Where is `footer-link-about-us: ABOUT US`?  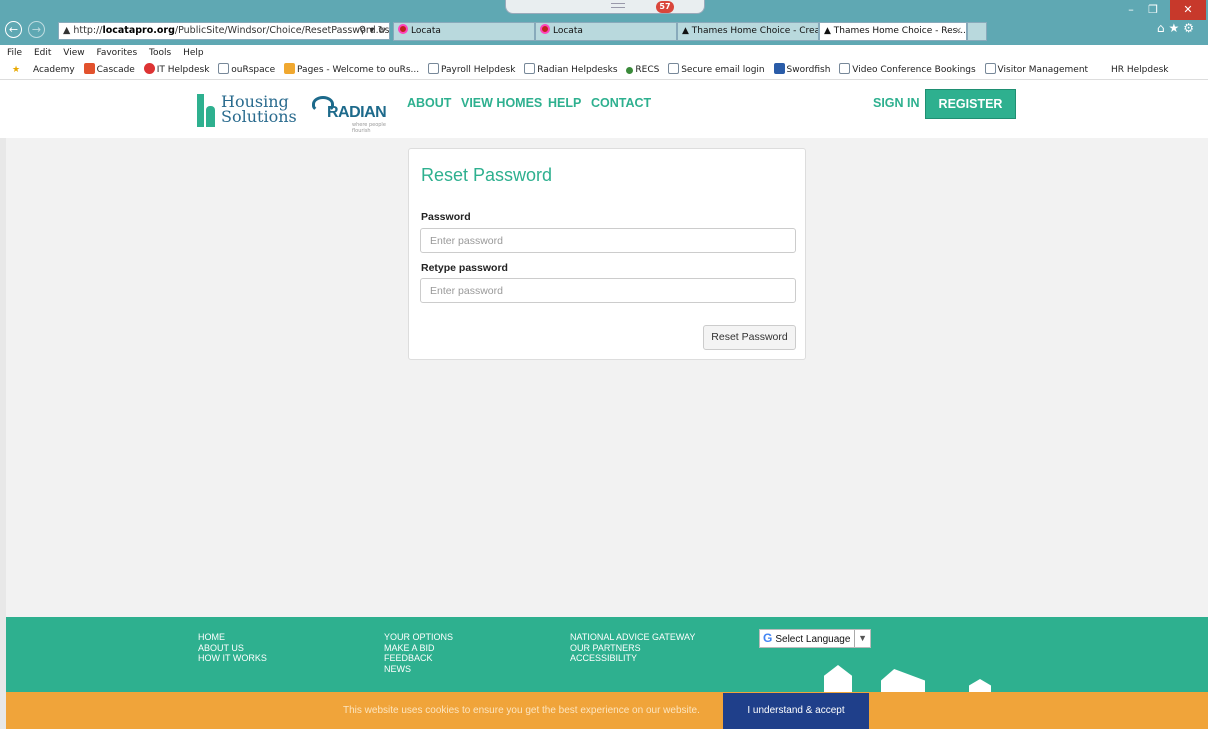 footer-link-about-us: ABOUT US is located at coordinates (232, 648).